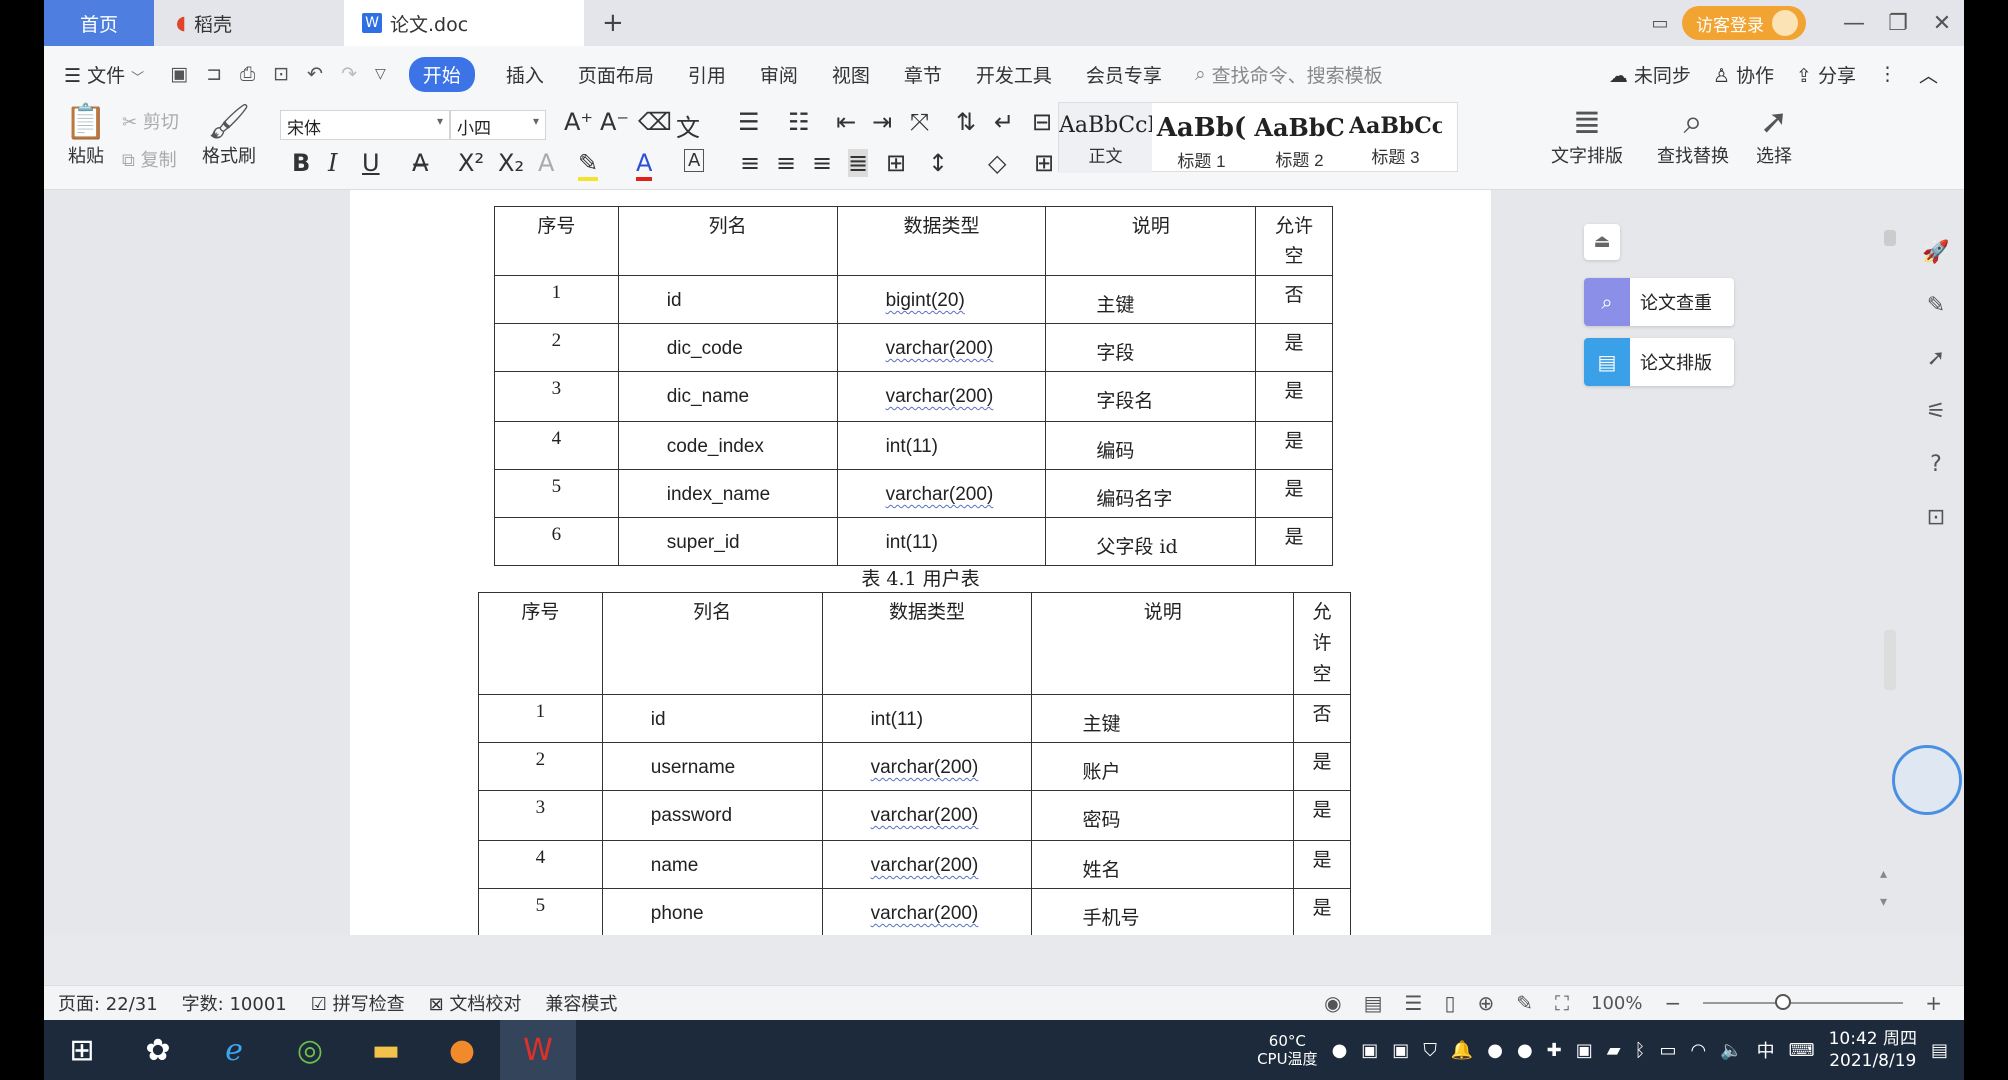 This screenshot has width=2008, height=1080. What do you see at coordinates (441, 74) in the screenshot?
I see `menu-start: 开始` at bounding box center [441, 74].